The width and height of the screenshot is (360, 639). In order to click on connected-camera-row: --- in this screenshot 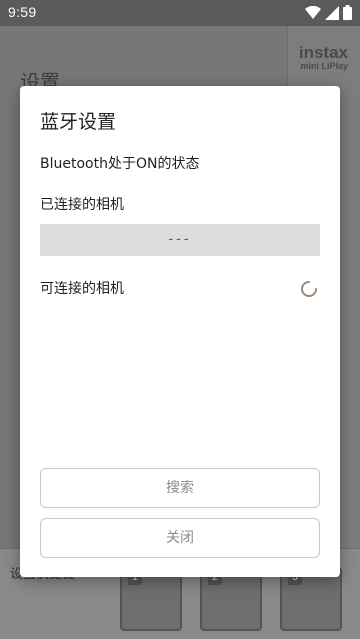, I will do `click(180, 240)`.